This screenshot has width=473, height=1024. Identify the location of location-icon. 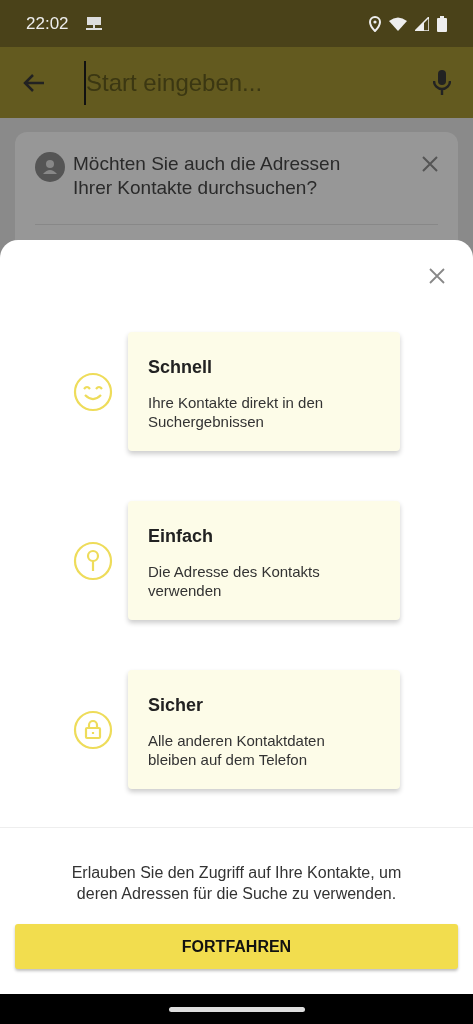
(375, 23).